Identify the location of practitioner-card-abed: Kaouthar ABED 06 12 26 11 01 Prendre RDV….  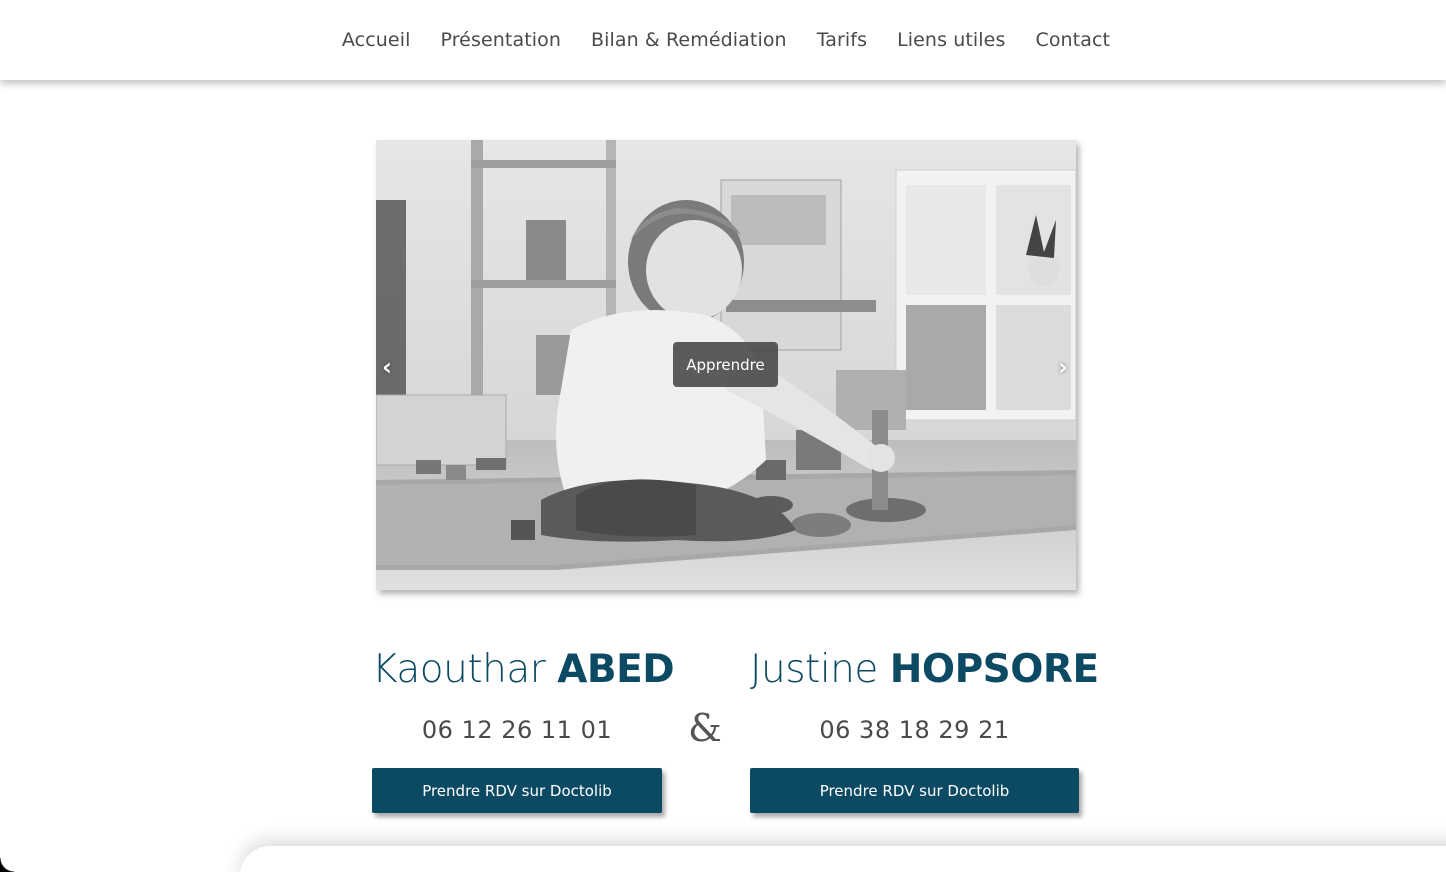
(523, 726).